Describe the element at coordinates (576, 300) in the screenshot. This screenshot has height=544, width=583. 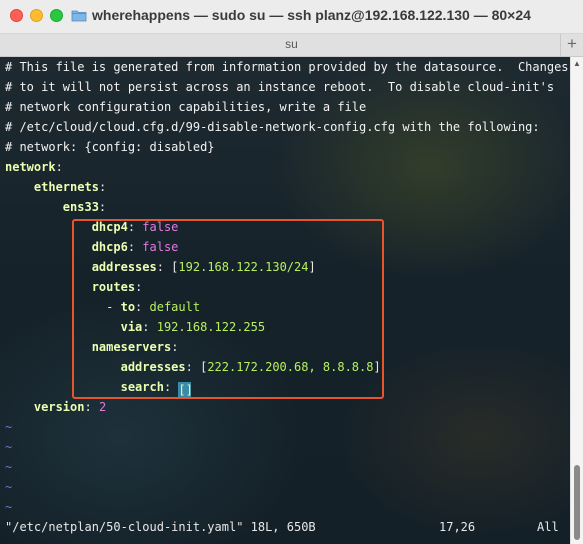
I see `vertical-scrollbar: ▲` at that location.